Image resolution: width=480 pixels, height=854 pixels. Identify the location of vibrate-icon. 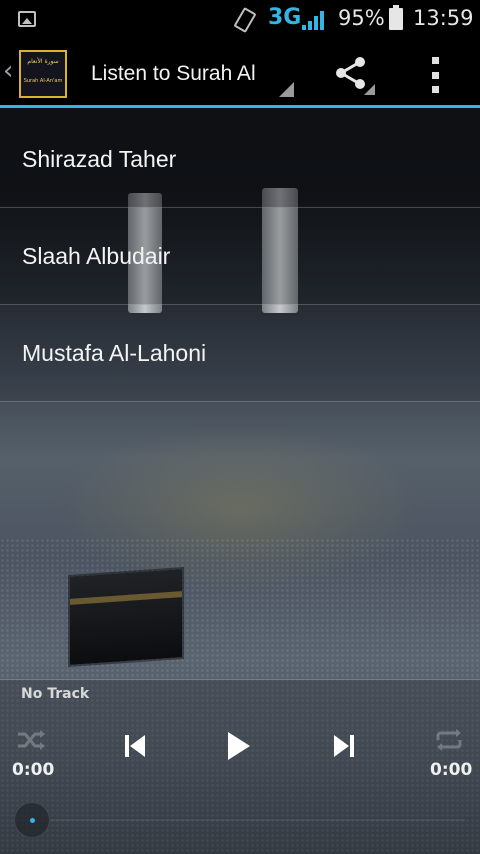
(245, 20).